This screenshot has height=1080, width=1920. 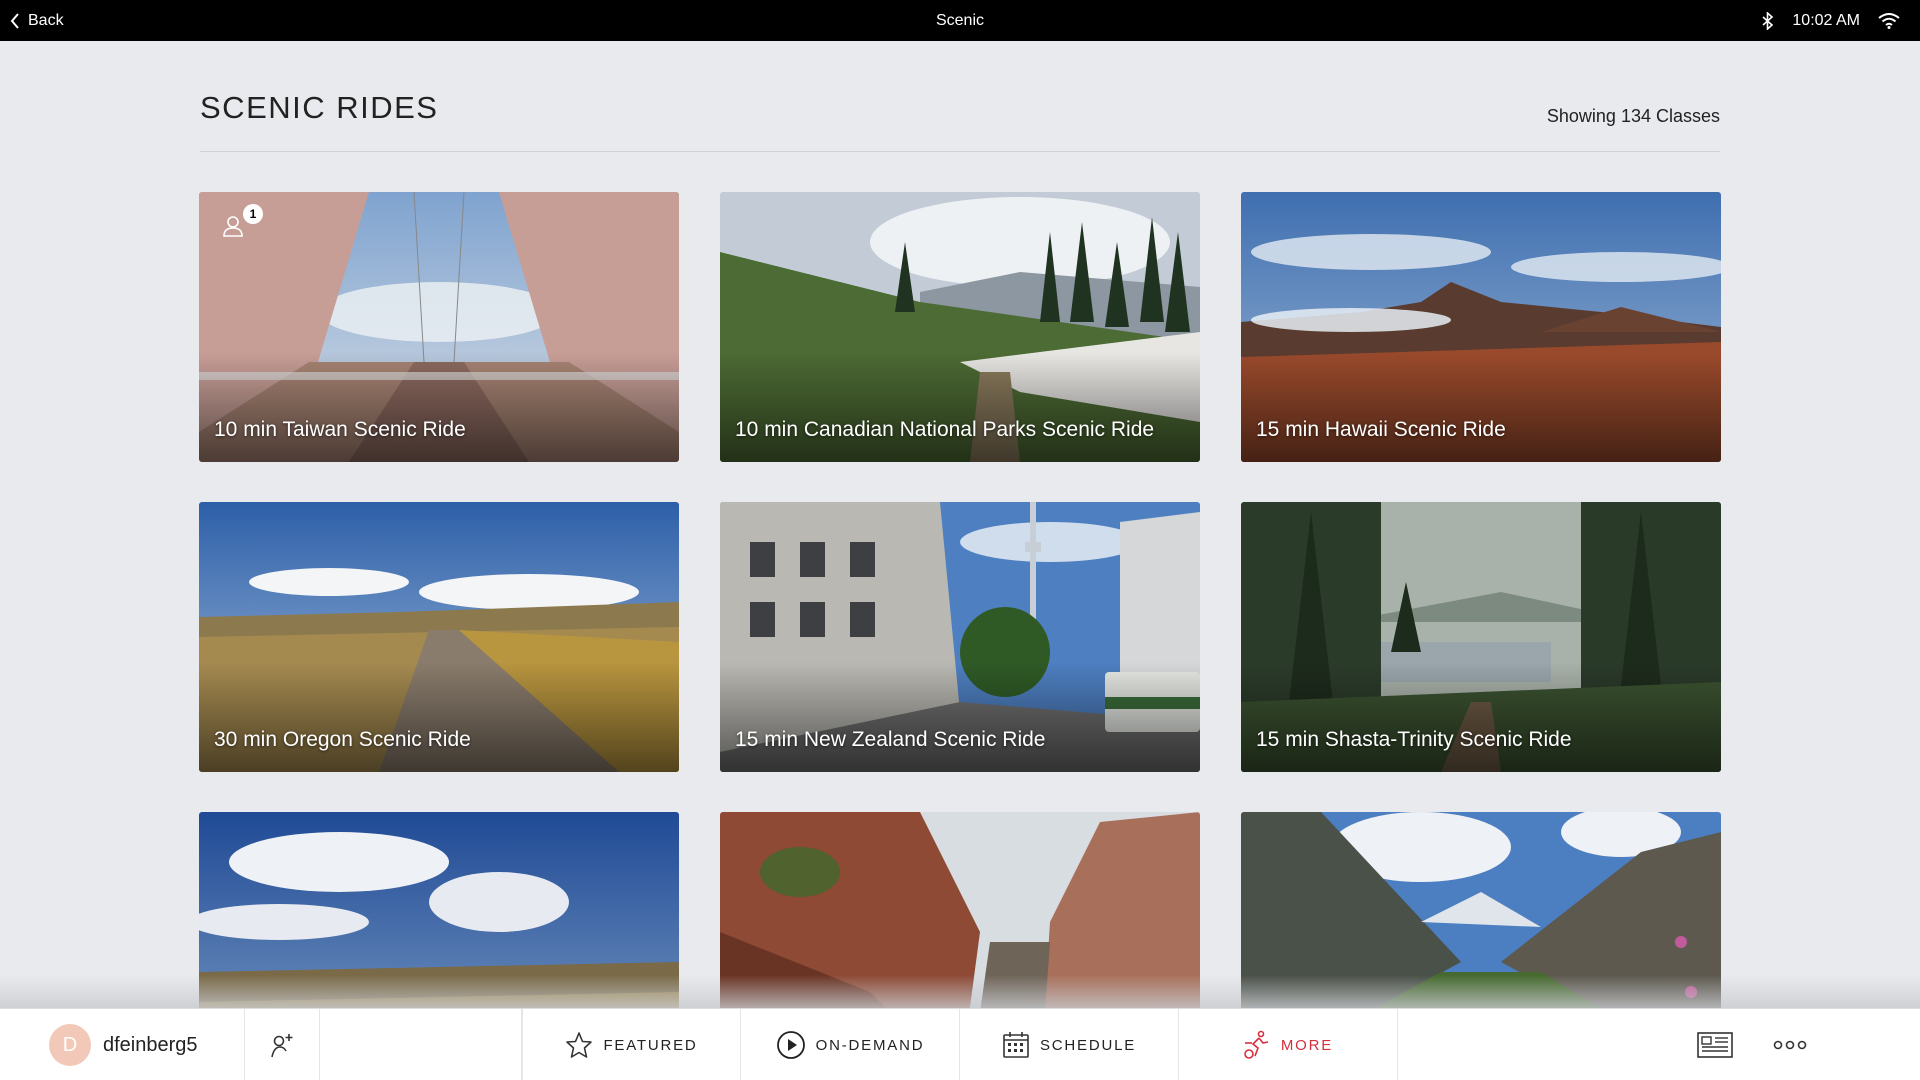 What do you see at coordinates (890, 739) in the screenshot?
I see `class-title: 15 min New Zealand Scenic Ride` at bounding box center [890, 739].